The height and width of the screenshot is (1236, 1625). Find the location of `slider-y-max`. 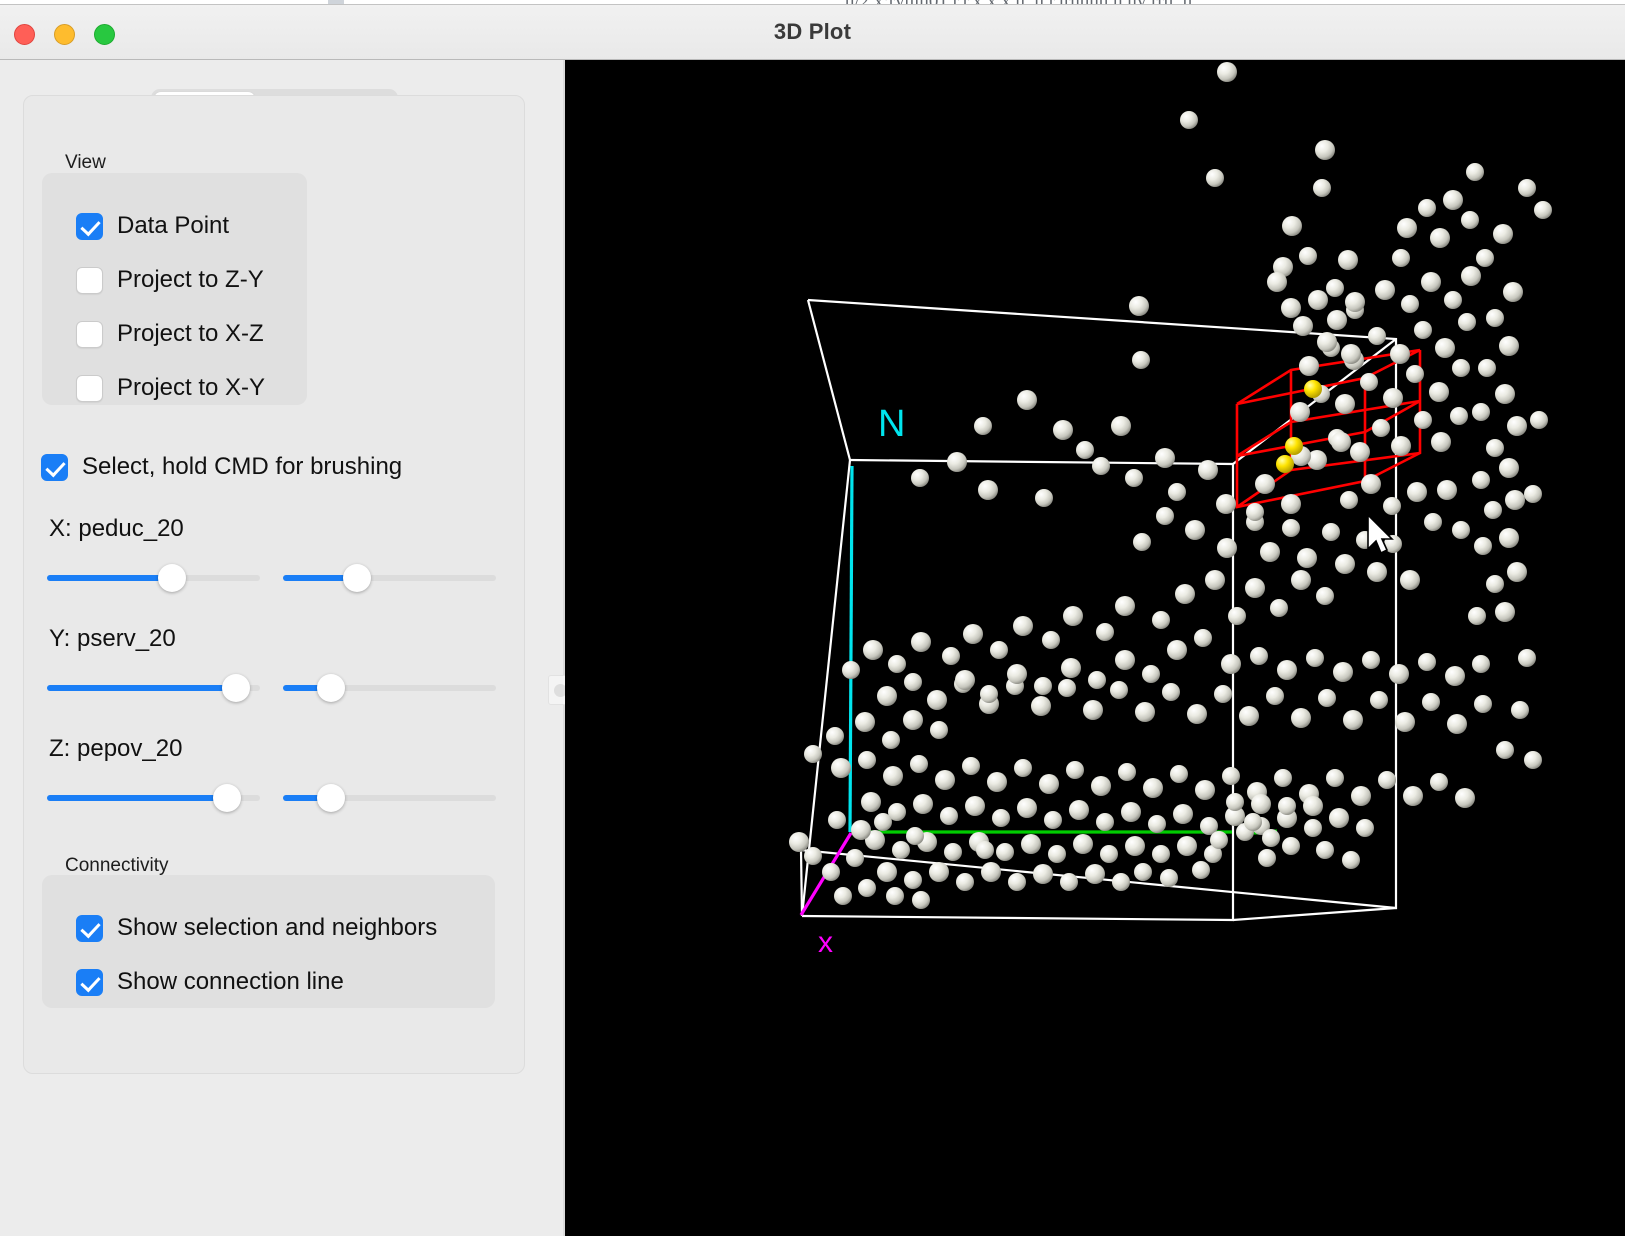

slider-y-max is located at coordinates (389, 688).